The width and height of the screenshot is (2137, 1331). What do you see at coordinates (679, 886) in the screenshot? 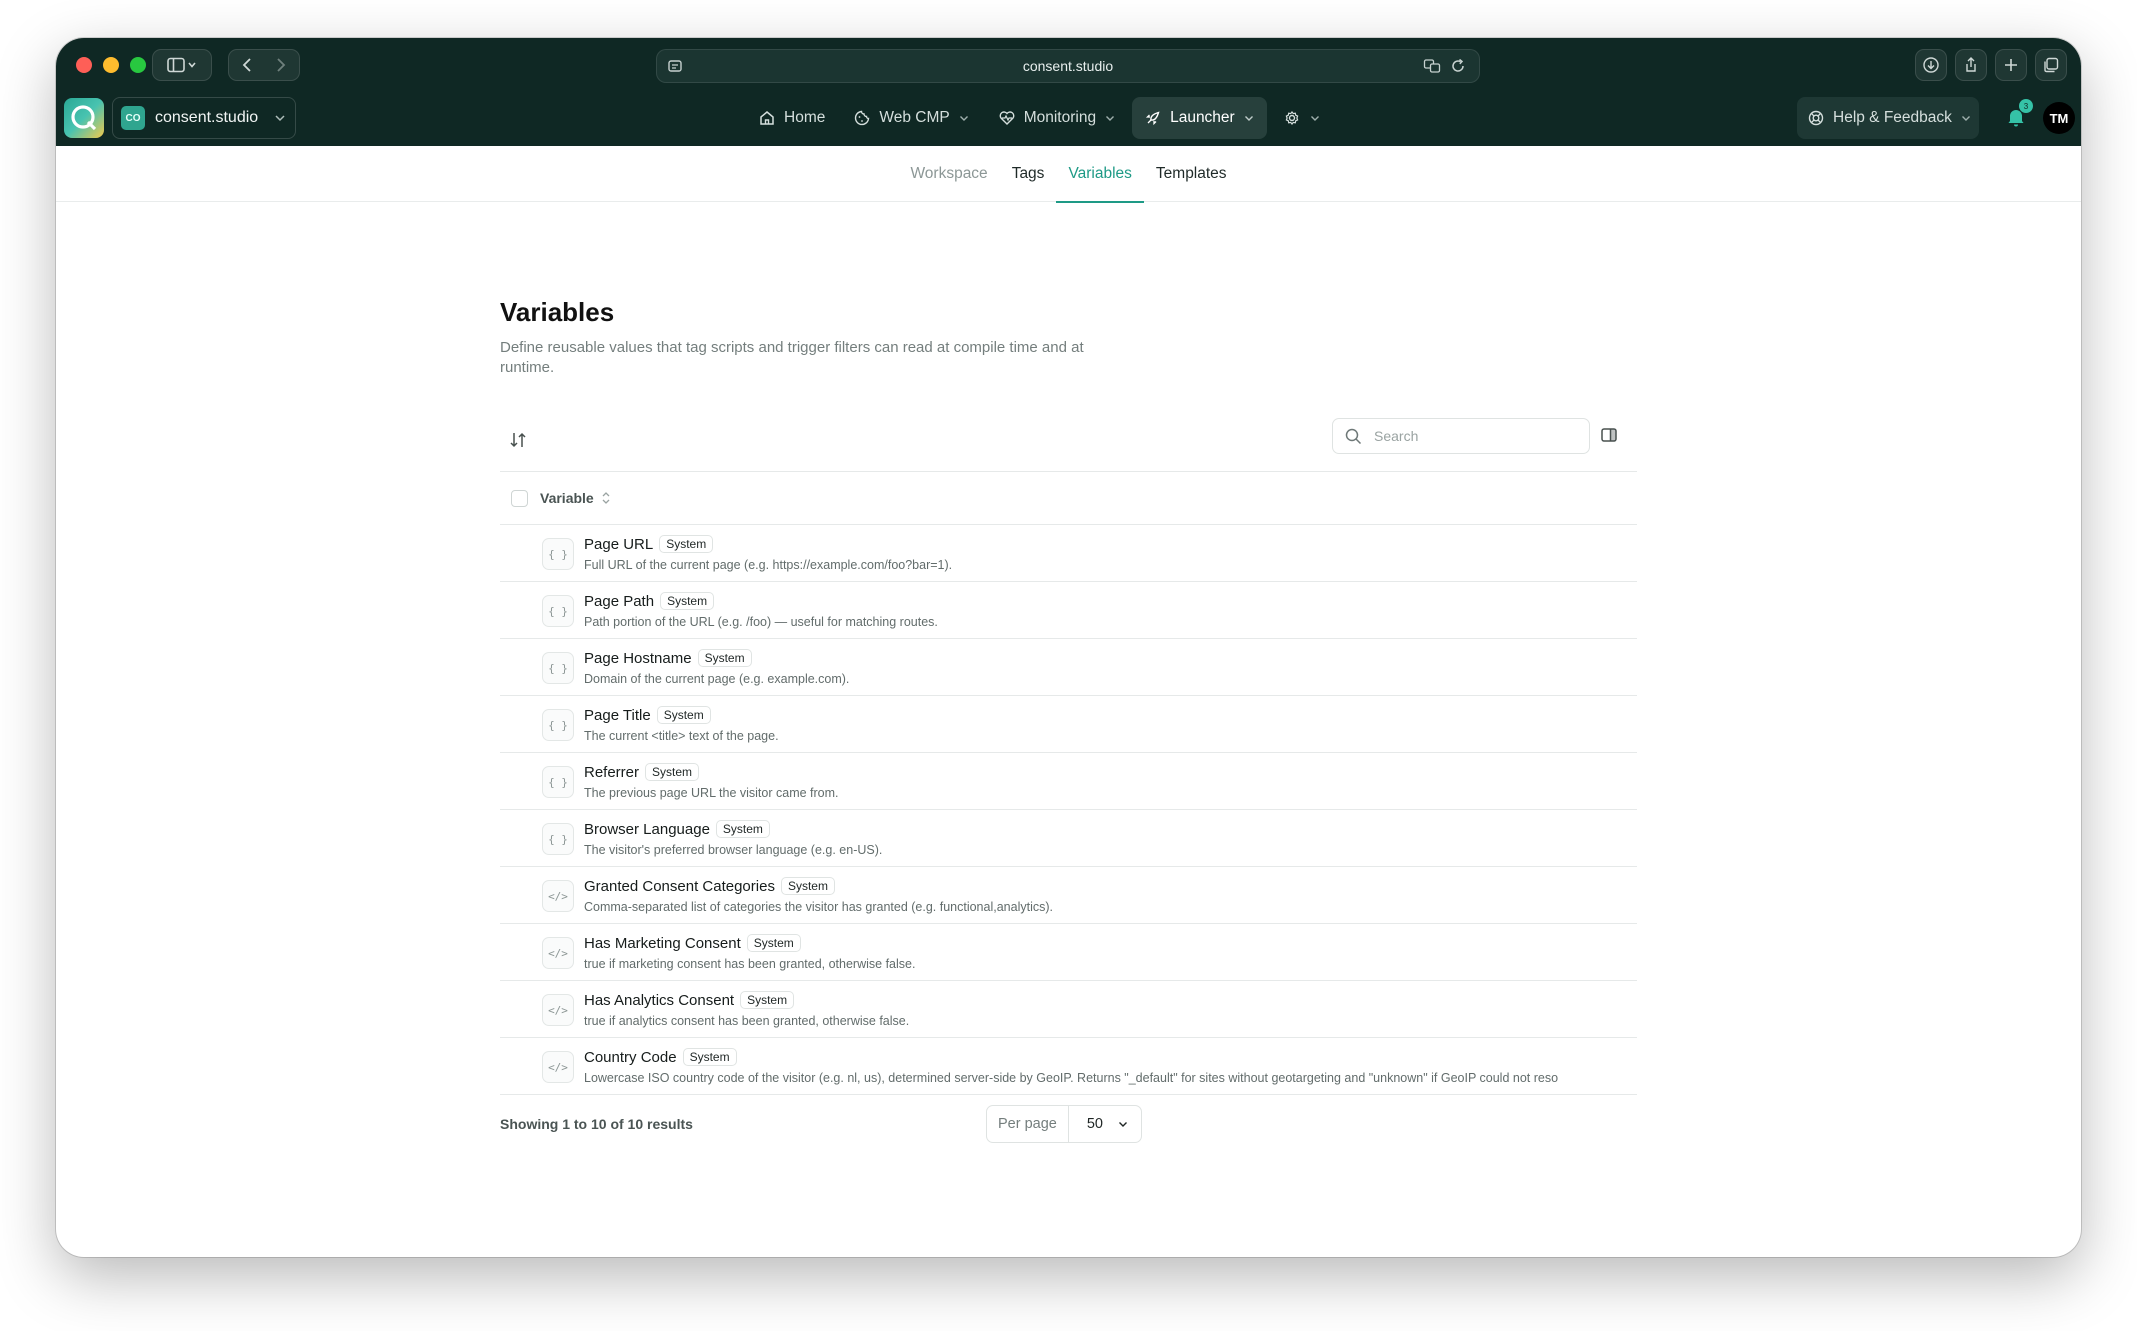
I see `variable-name: Granted Consent Categories` at bounding box center [679, 886].